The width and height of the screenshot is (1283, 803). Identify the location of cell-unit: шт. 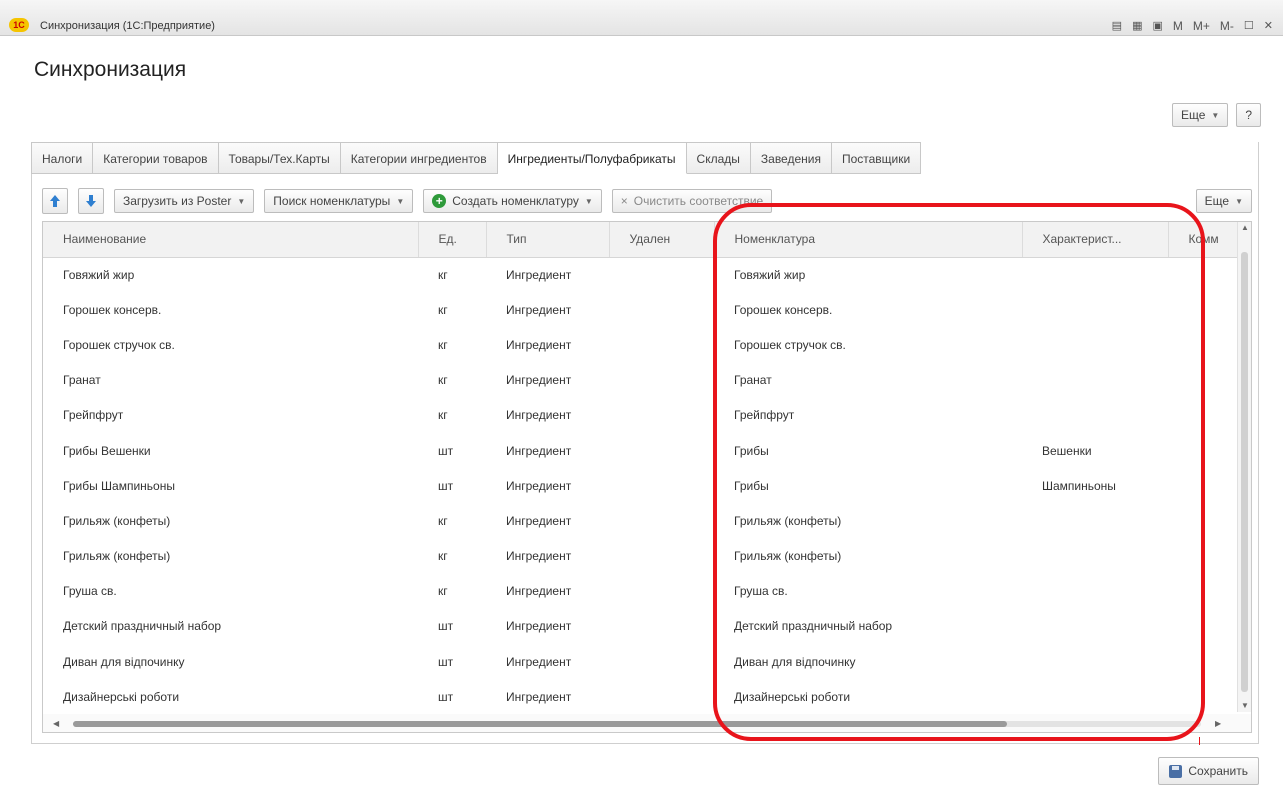
(446, 696).